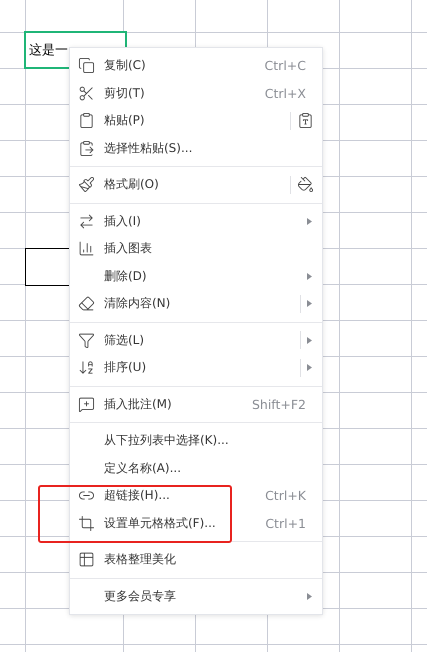 The image size is (427, 652). Describe the element at coordinates (48, 50) in the screenshot. I see `cell-text: 这是一` at that location.